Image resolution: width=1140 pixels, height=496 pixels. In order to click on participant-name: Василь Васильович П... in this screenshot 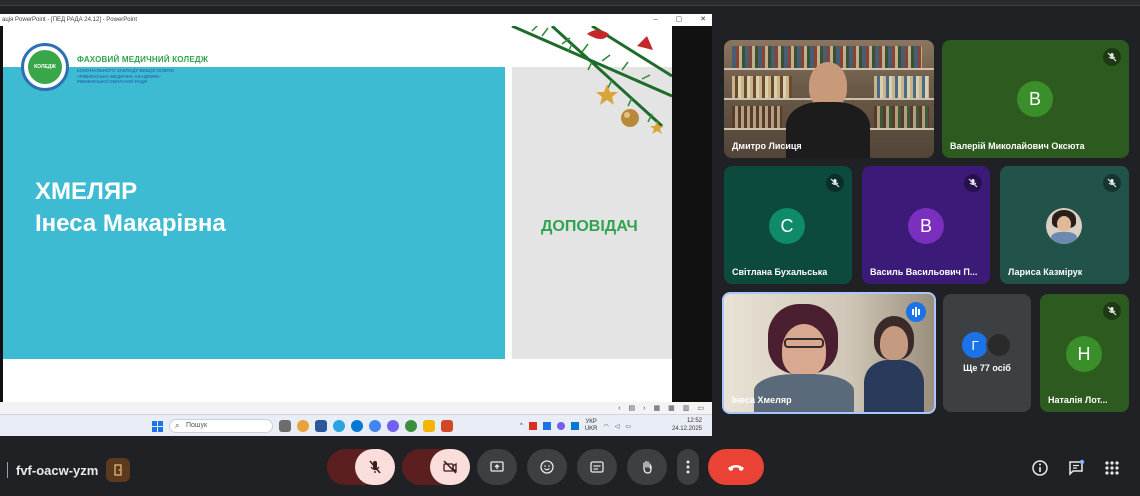, I will do `click(924, 272)`.